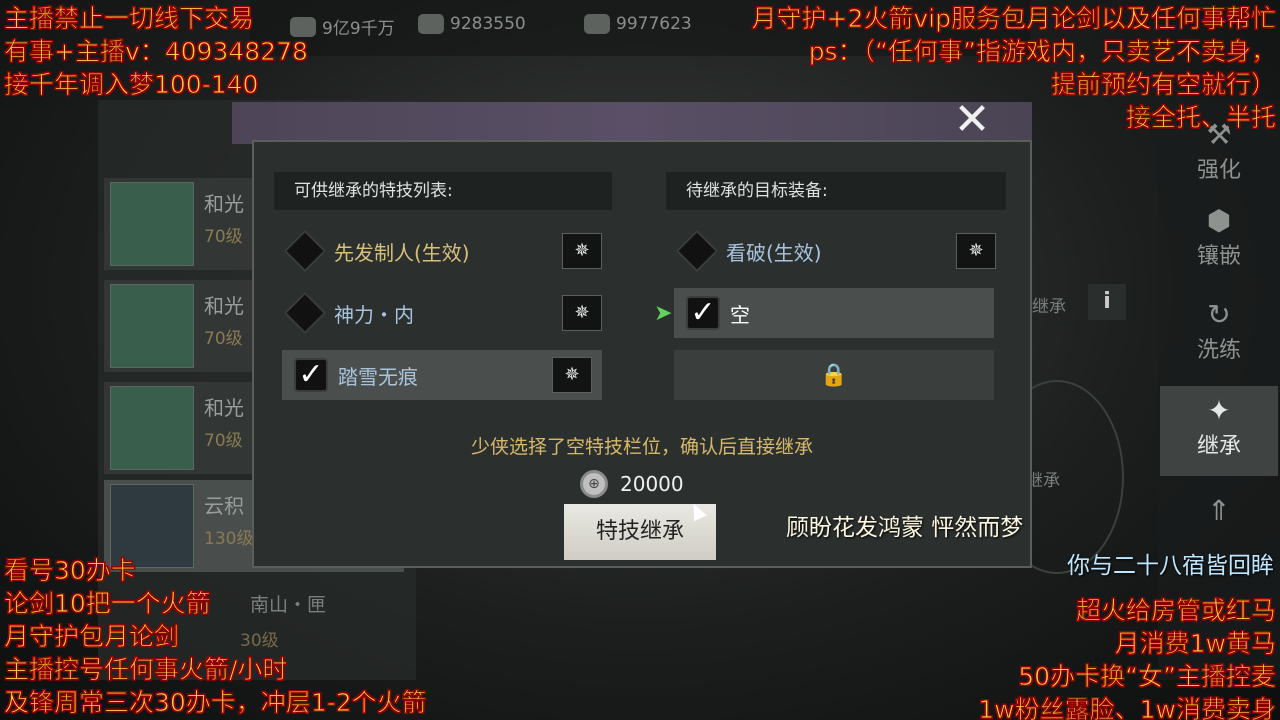  I want to click on nav-label: 继承, so click(1218, 446).